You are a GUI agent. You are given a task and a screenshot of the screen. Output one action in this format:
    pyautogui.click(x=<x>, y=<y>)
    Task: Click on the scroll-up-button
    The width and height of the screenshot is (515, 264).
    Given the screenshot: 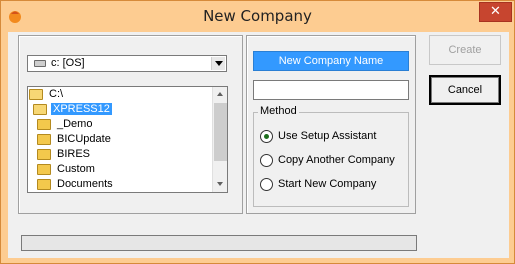 What is the action you would take?
    pyautogui.click(x=220, y=94)
    